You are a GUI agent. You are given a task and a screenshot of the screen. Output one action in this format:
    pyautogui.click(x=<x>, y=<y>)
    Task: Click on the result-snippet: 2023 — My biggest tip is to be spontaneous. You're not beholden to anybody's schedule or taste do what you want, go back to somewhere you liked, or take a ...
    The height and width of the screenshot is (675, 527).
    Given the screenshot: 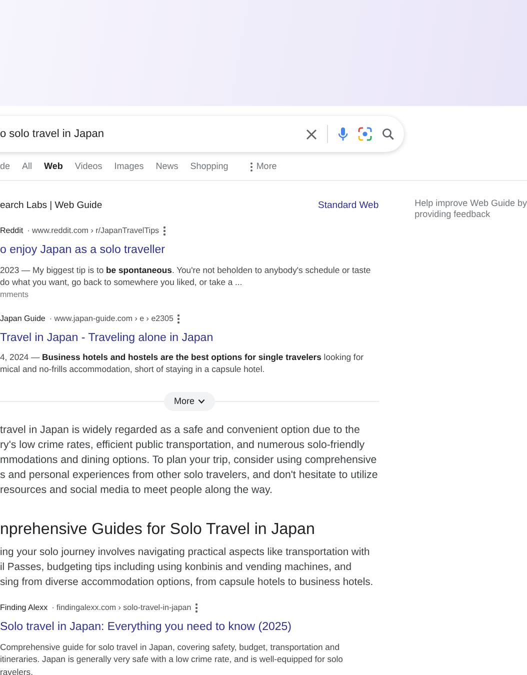 What is the action you would take?
    pyautogui.click(x=186, y=276)
    